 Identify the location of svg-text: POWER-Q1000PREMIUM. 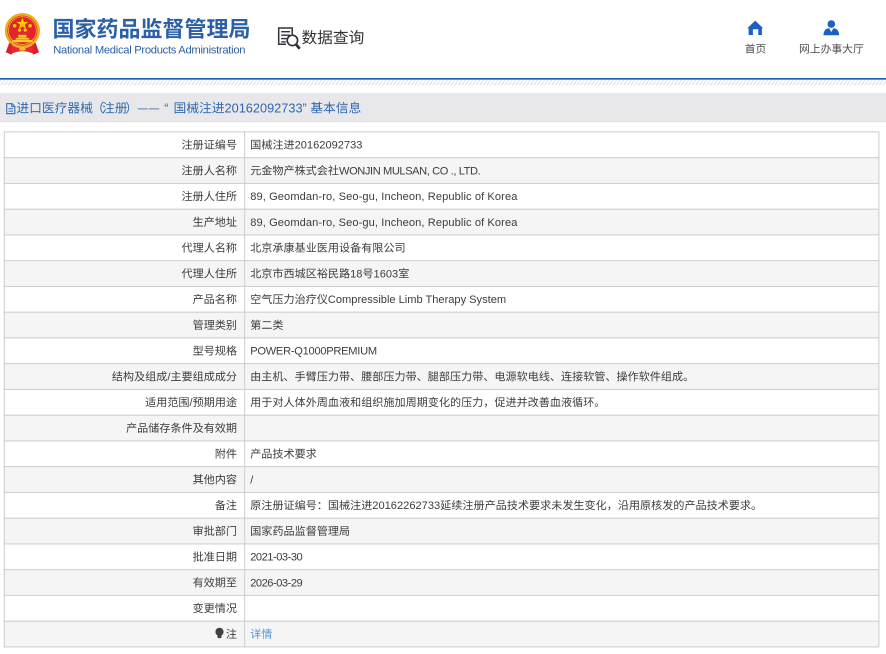
(313, 352).